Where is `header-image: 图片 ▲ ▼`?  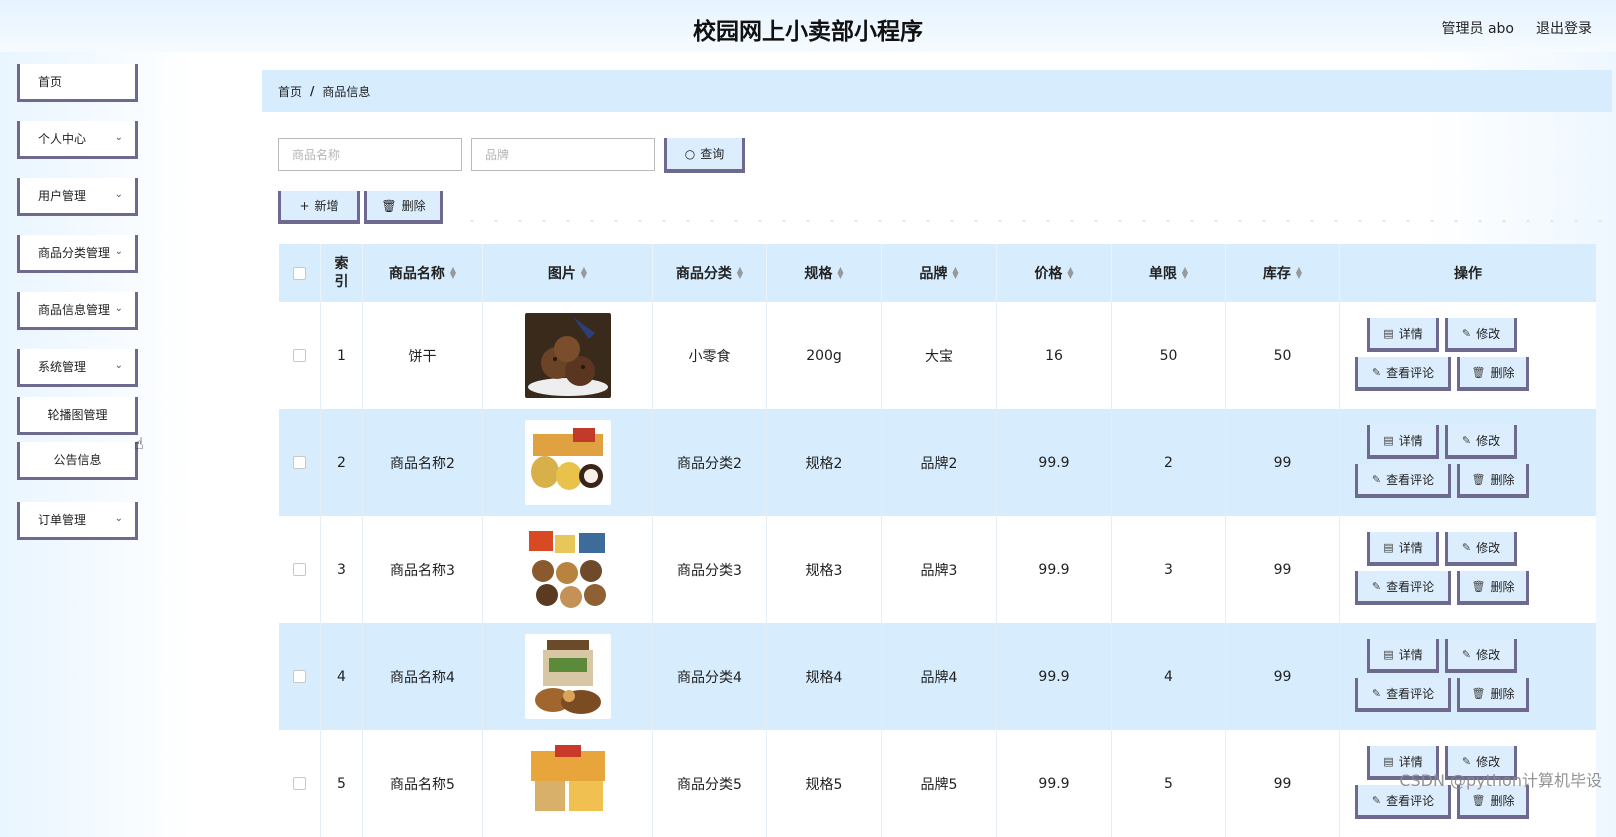 header-image: 图片 ▲ ▼ is located at coordinates (568, 273).